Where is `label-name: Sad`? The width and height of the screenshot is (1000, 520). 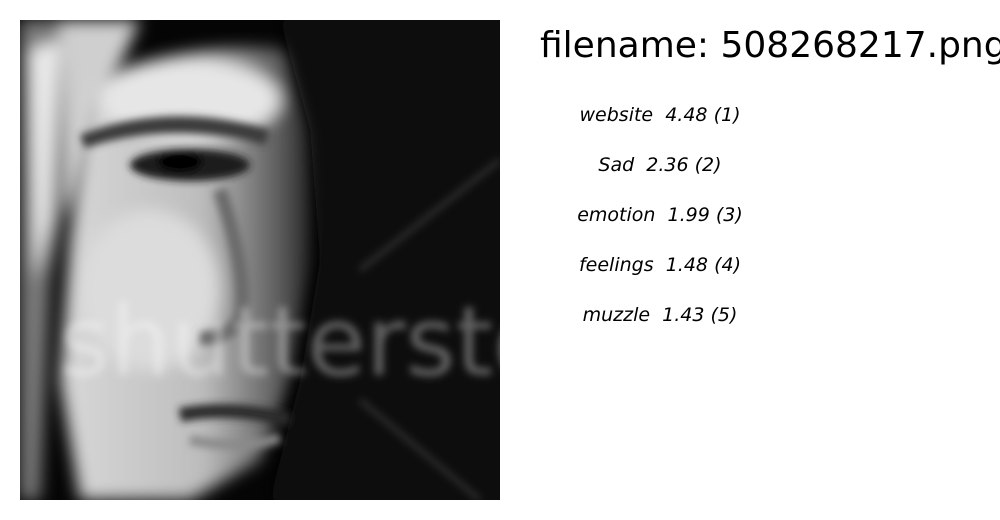
label-name: Sad is located at coordinates (616, 165).